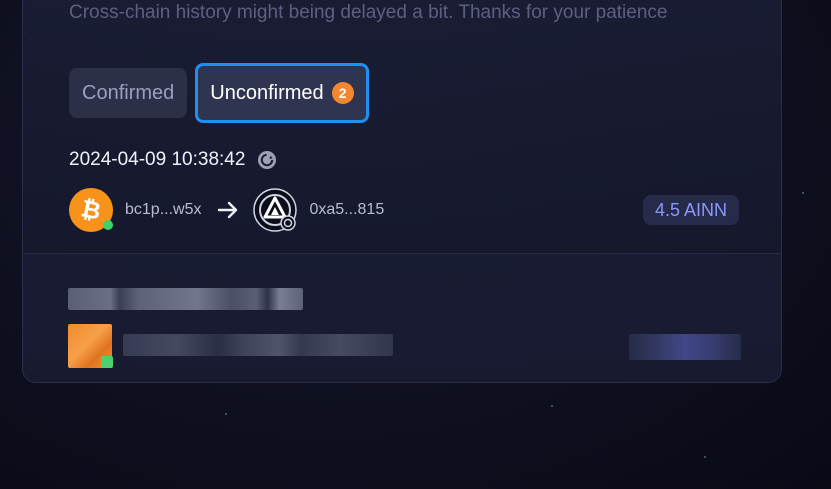  I want to click on redacted-status-dot, so click(107, 362).